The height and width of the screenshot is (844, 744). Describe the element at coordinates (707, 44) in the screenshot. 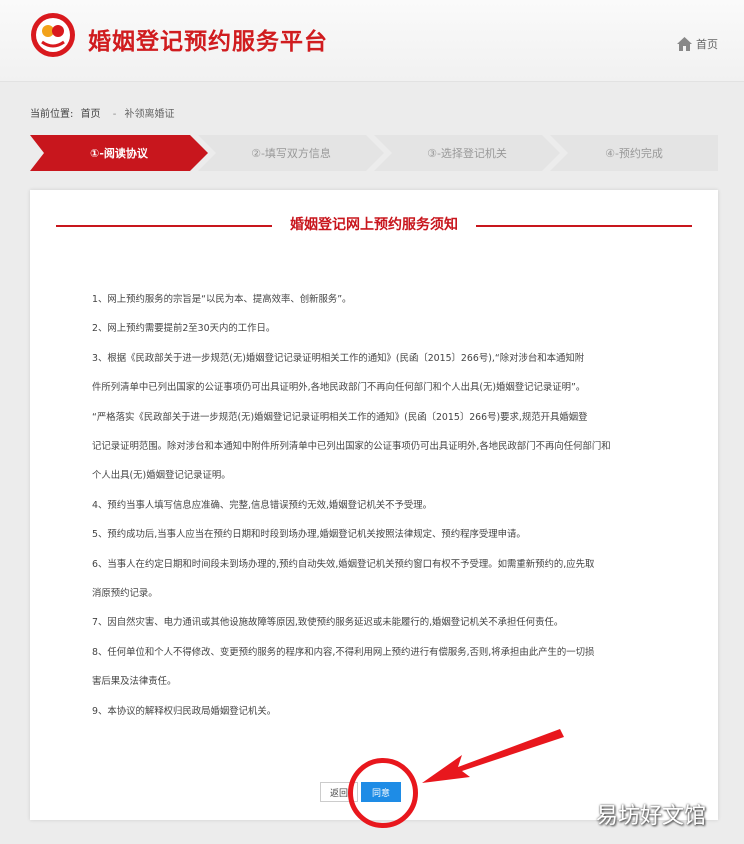

I see `home-link-label: 首页` at that location.